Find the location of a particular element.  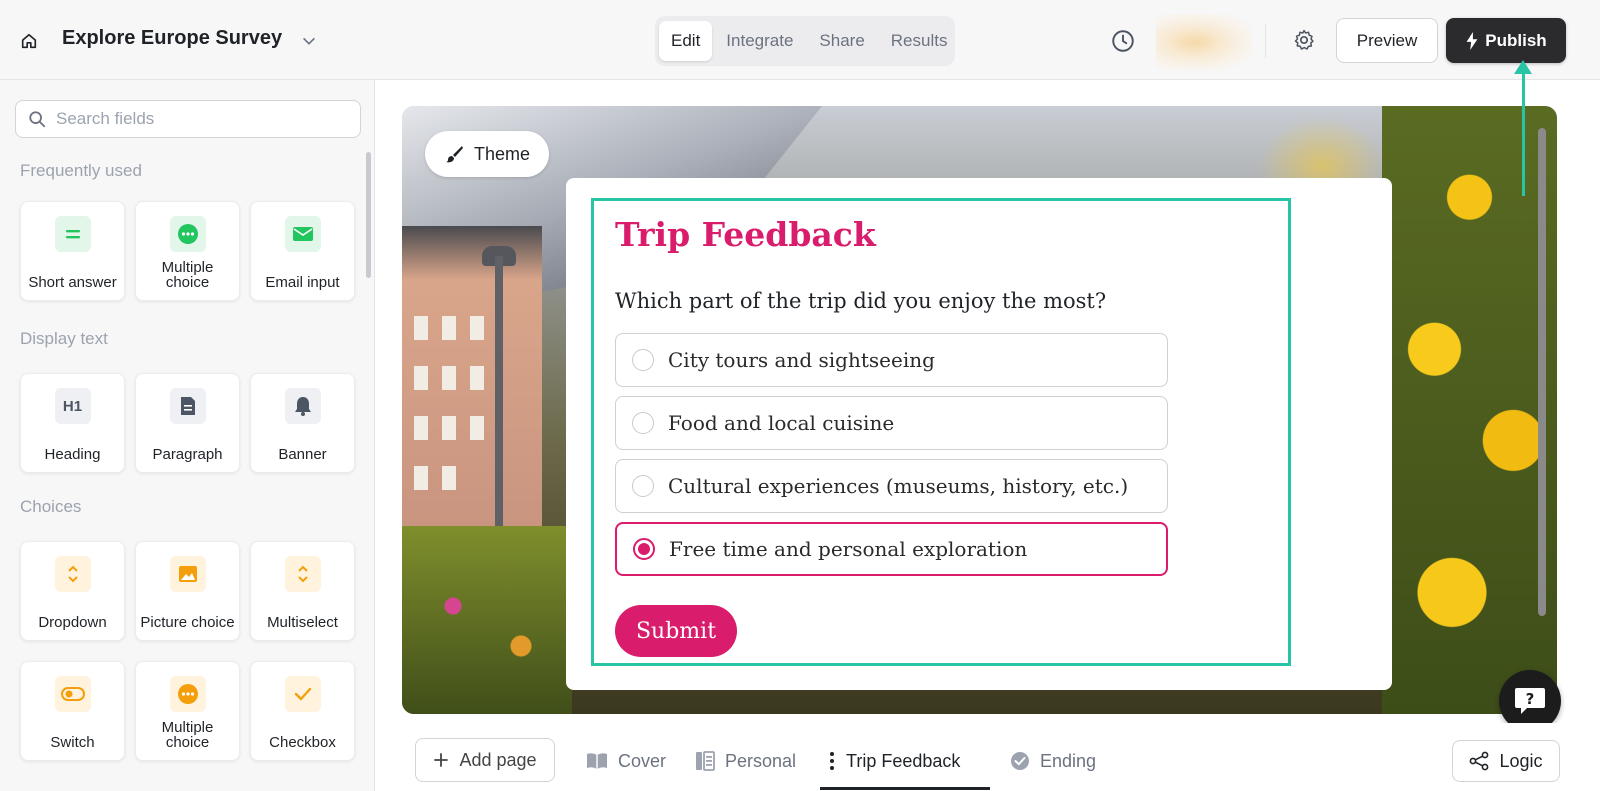

field-checkbox: Checkbox is located at coordinates (302, 711).